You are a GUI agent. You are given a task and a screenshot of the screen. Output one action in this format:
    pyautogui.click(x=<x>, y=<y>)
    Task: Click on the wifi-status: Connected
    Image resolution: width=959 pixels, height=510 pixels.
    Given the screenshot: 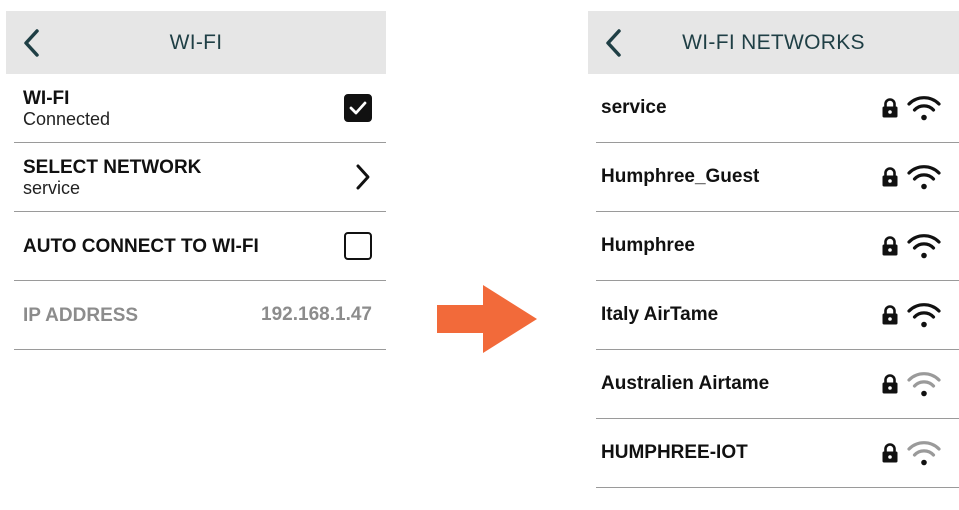 What is the action you would take?
    pyautogui.click(x=67, y=118)
    